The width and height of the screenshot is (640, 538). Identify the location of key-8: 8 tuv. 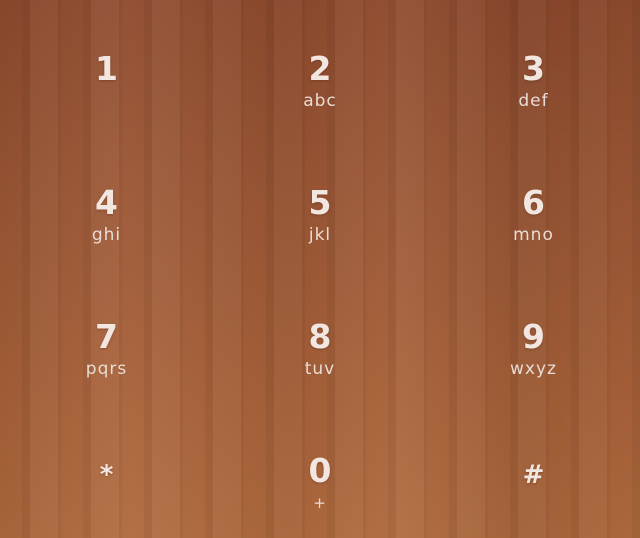
(320, 335).